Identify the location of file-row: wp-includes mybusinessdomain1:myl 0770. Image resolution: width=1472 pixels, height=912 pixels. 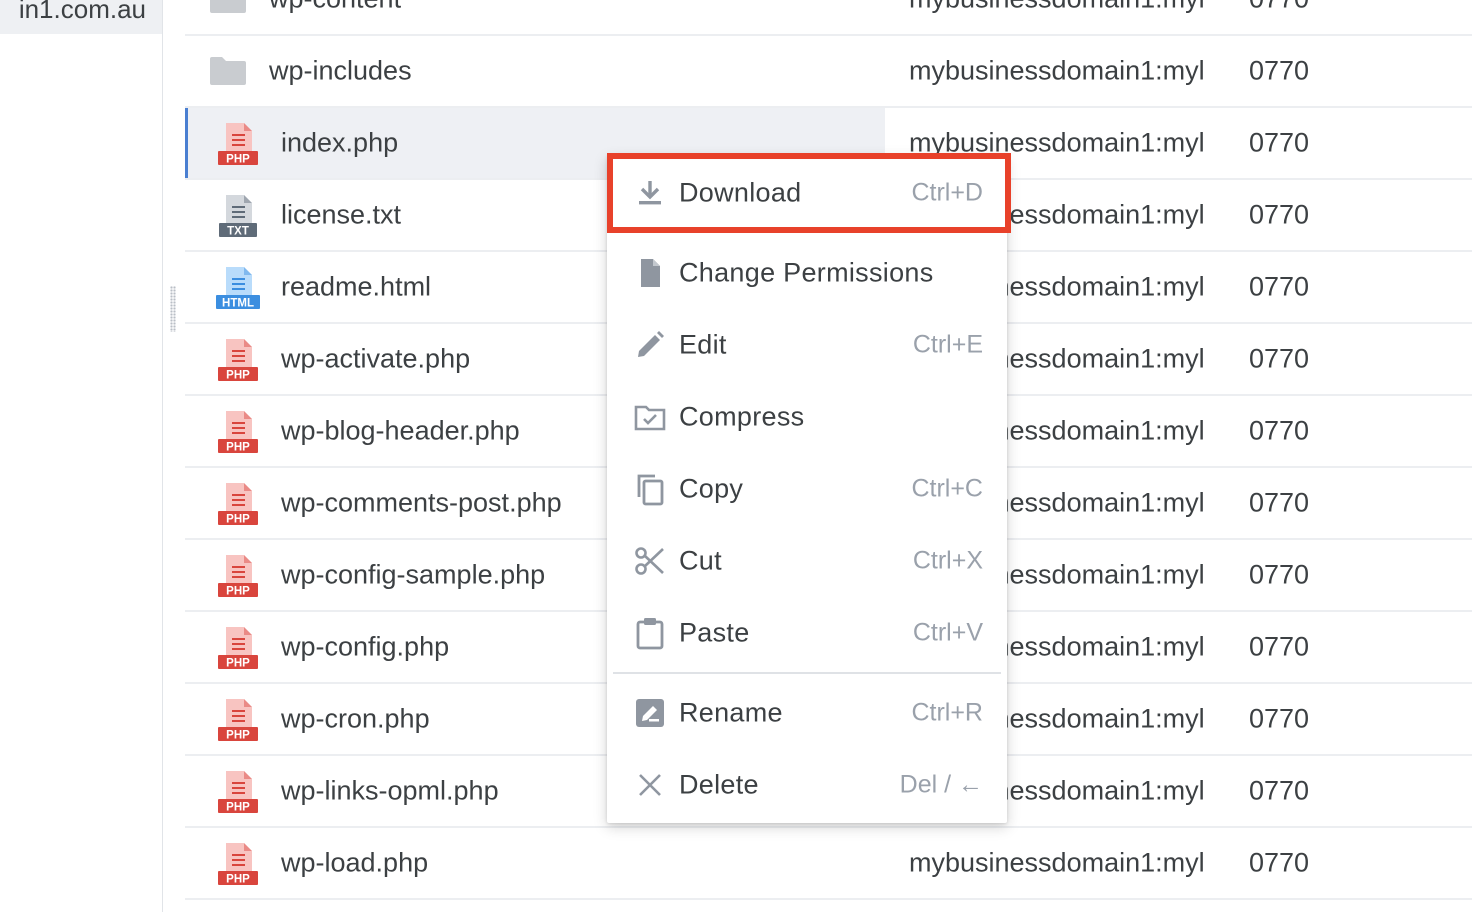
(828, 72).